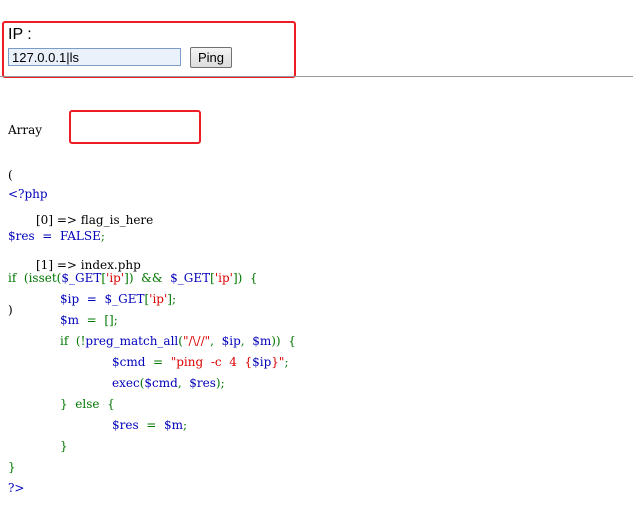  Describe the element at coordinates (171, 299) in the screenshot. I see `code-token: ];` at that location.